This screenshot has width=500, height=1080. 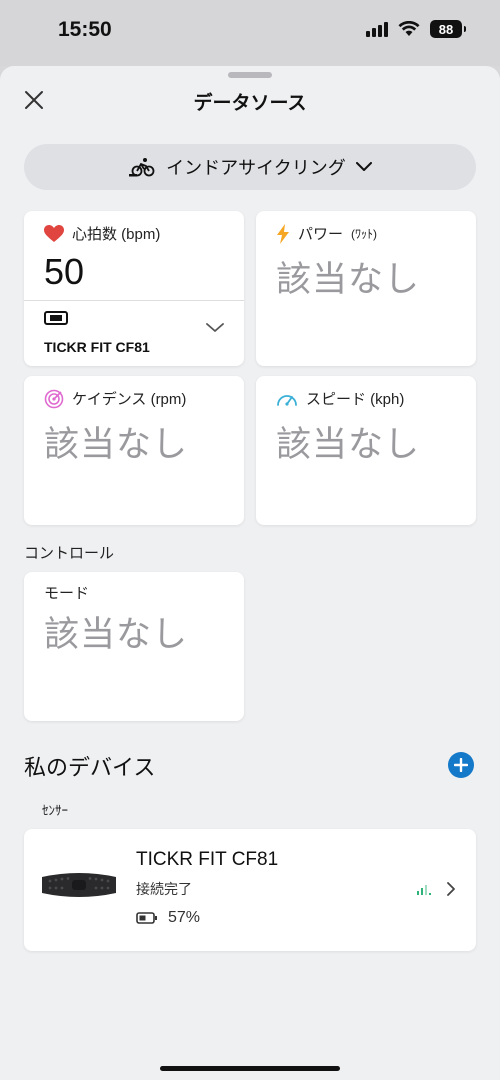 What do you see at coordinates (250, 75) in the screenshot?
I see `sheet-grabber` at bounding box center [250, 75].